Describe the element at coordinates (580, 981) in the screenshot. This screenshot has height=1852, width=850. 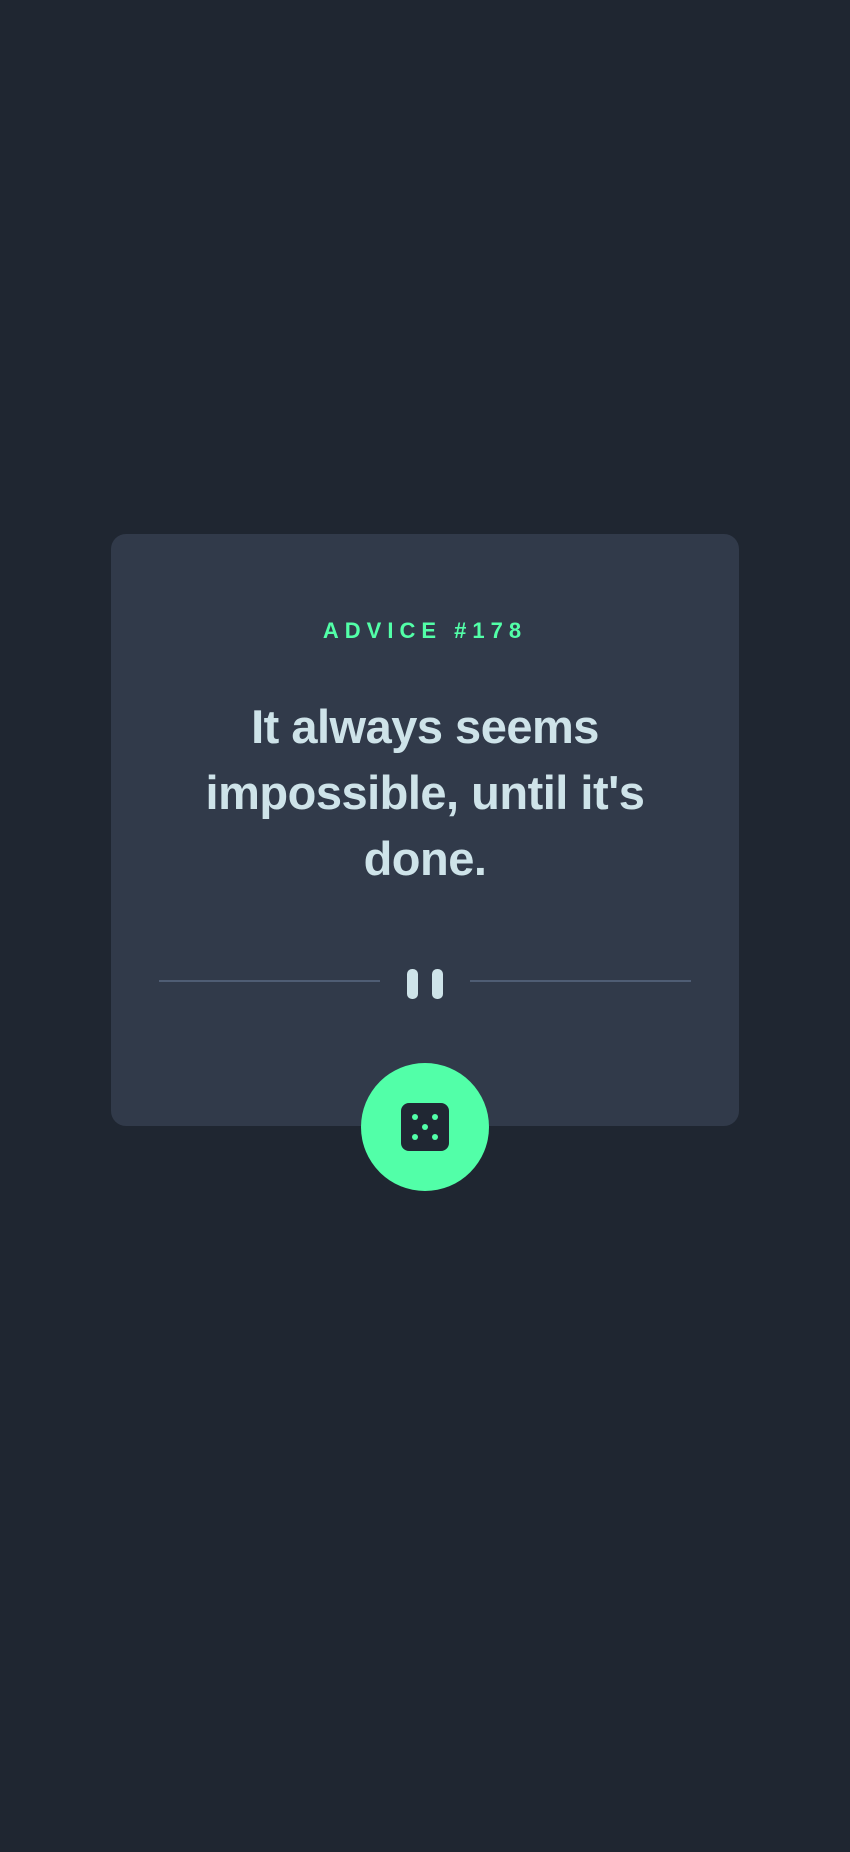
I see `divider-line-right` at that location.